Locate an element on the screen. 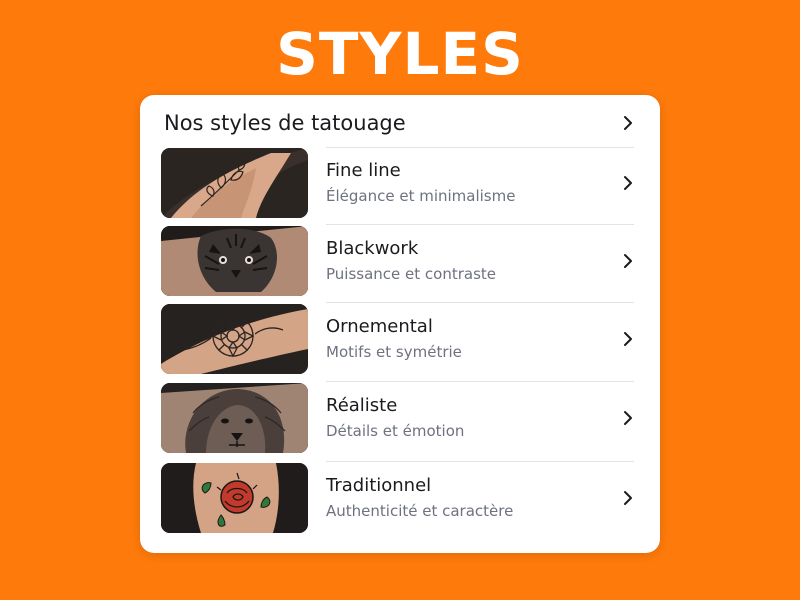  list-item-title: Réaliste is located at coordinates (362, 405).